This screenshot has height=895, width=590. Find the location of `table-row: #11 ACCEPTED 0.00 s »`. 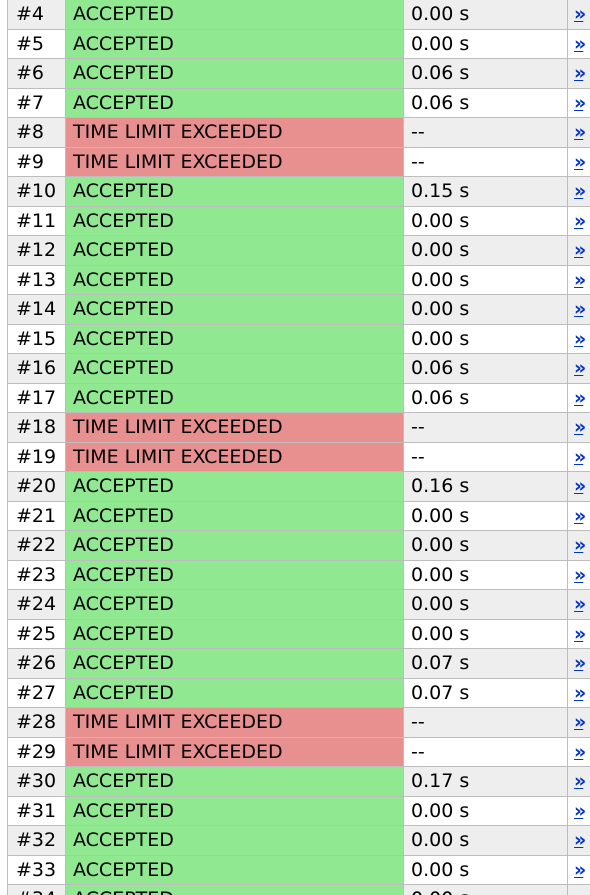

table-row: #11 ACCEPTED 0.00 s » is located at coordinates (298, 220).